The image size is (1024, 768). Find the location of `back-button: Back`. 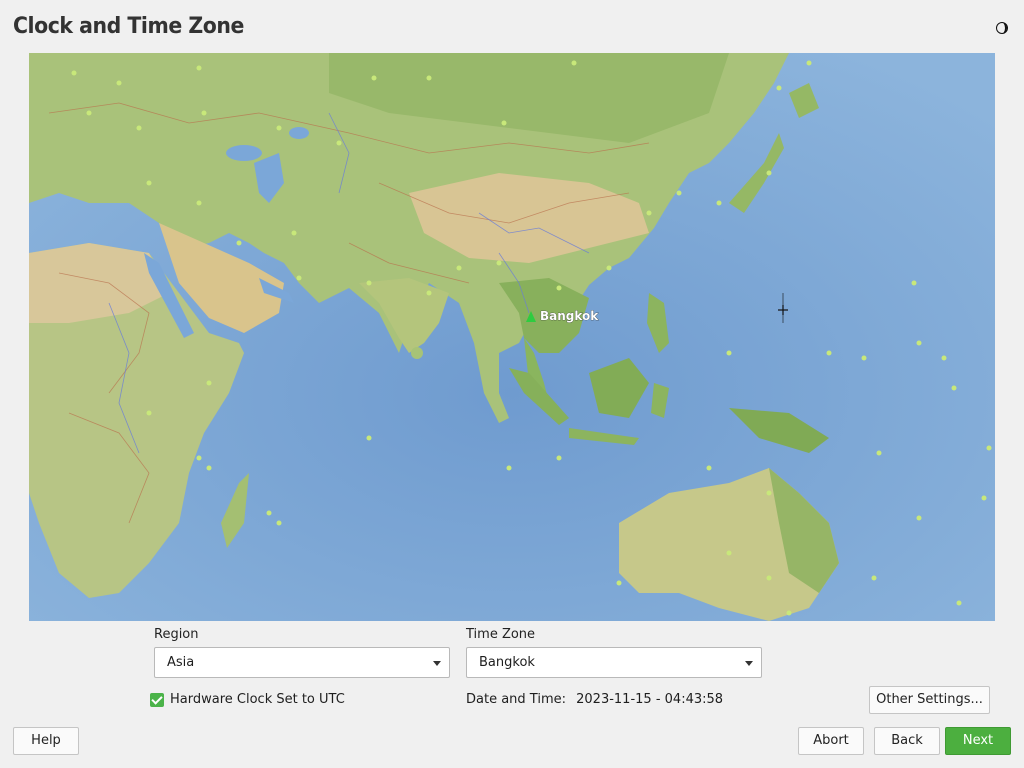

back-button: Back is located at coordinates (907, 741).